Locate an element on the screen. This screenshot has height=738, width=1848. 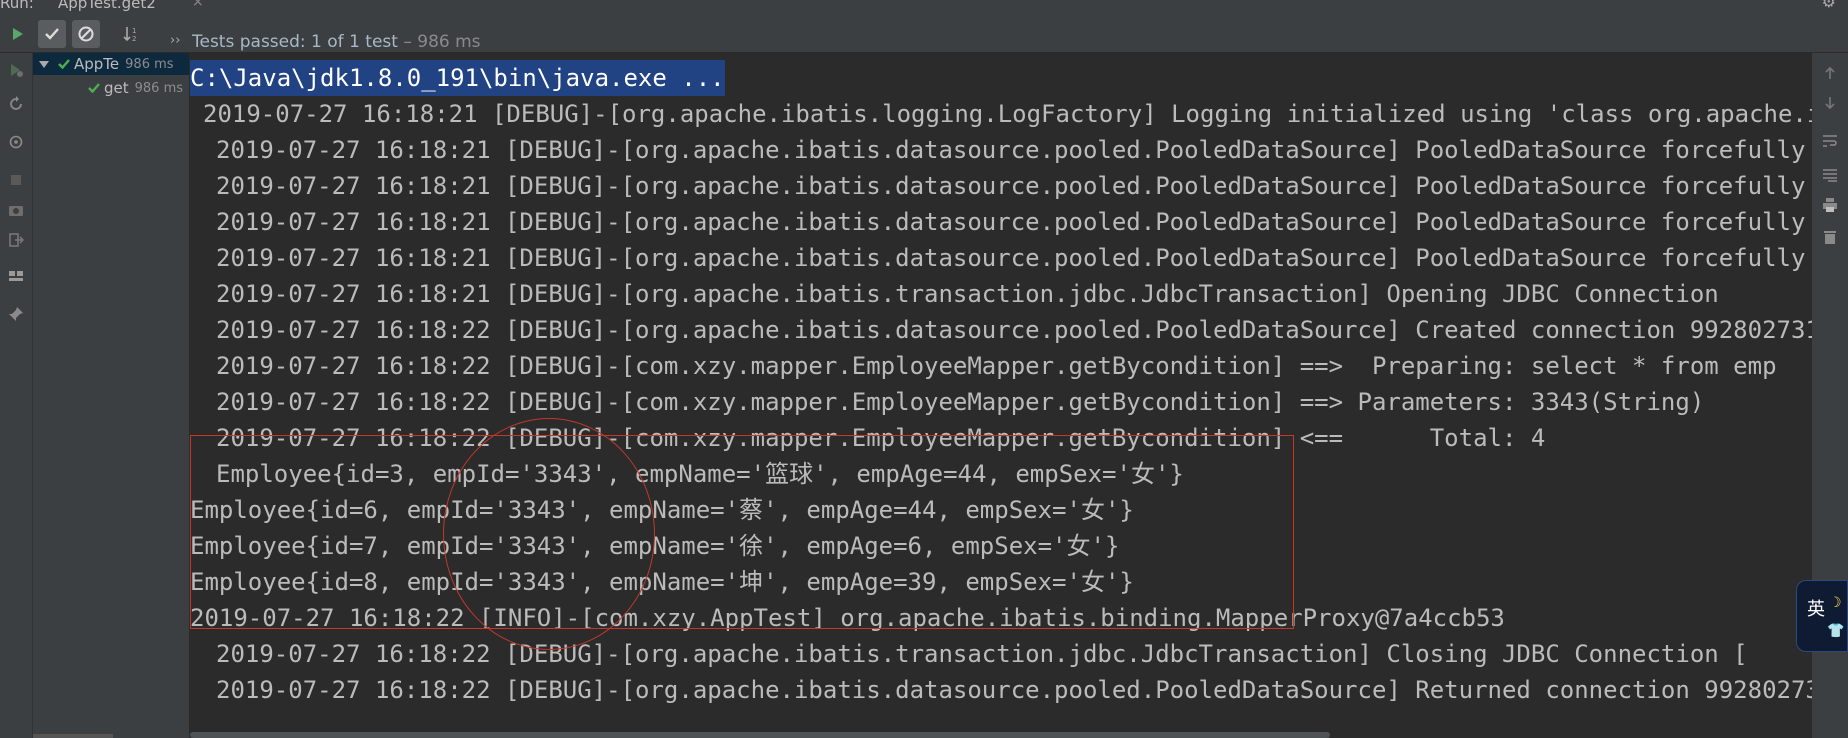
scroll-end-icon is located at coordinates (1830, 175).